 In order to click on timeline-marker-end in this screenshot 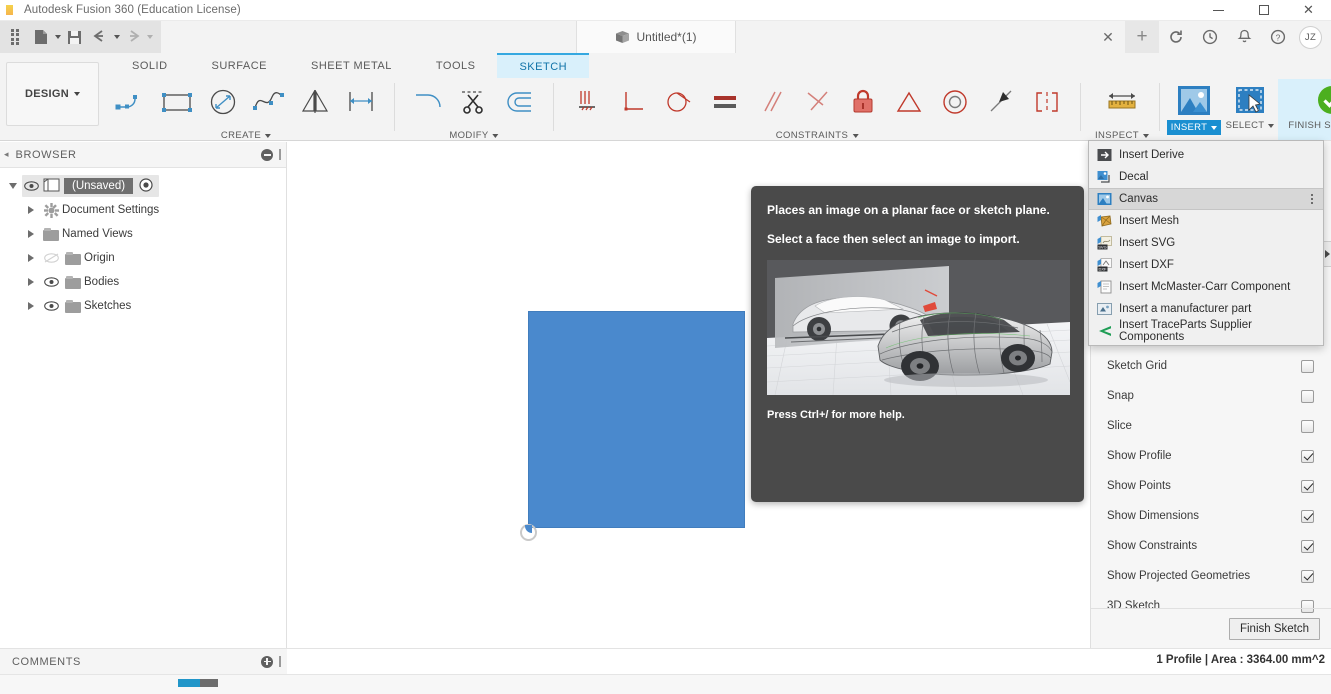, I will do `click(209, 683)`.